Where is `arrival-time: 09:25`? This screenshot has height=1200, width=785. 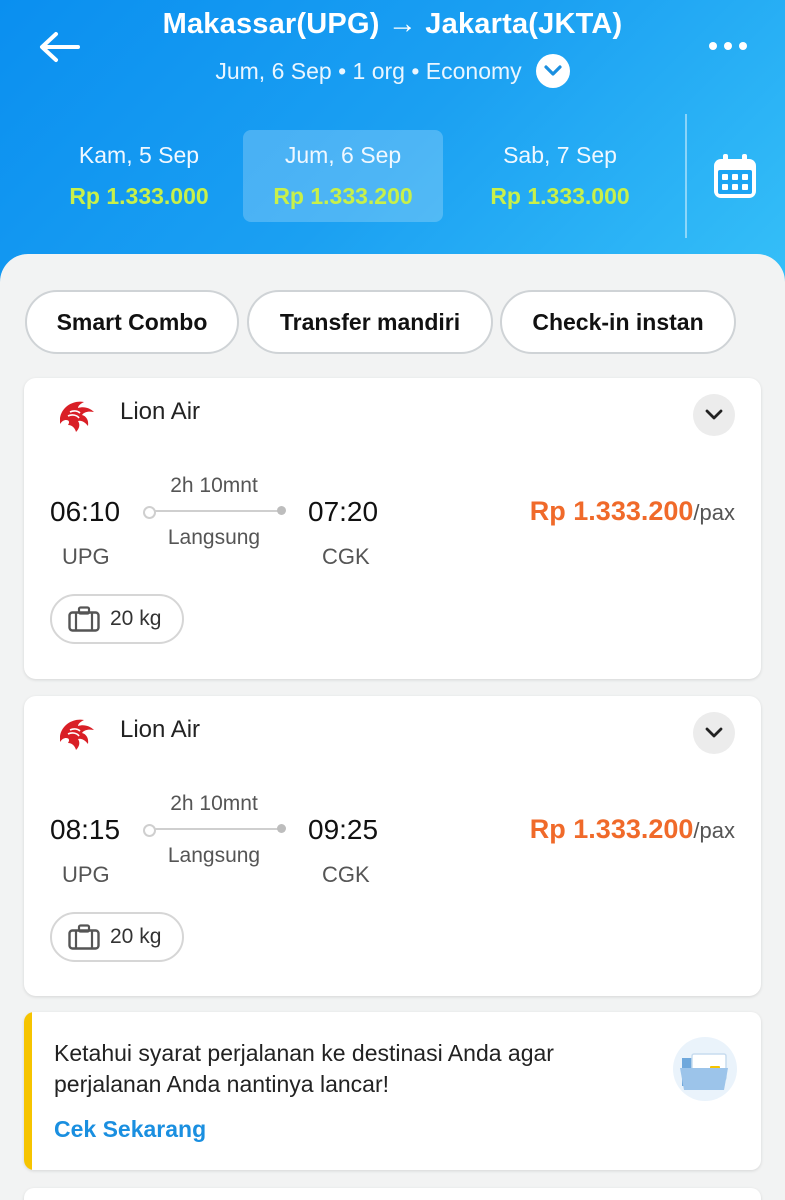
arrival-time: 09:25 is located at coordinates (343, 829).